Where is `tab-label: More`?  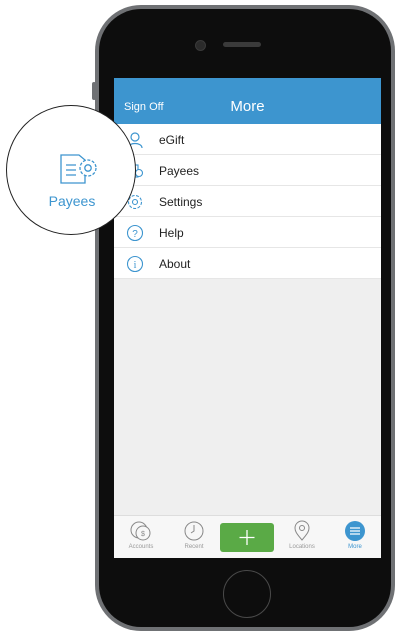
tab-label: More is located at coordinates (355, 547).